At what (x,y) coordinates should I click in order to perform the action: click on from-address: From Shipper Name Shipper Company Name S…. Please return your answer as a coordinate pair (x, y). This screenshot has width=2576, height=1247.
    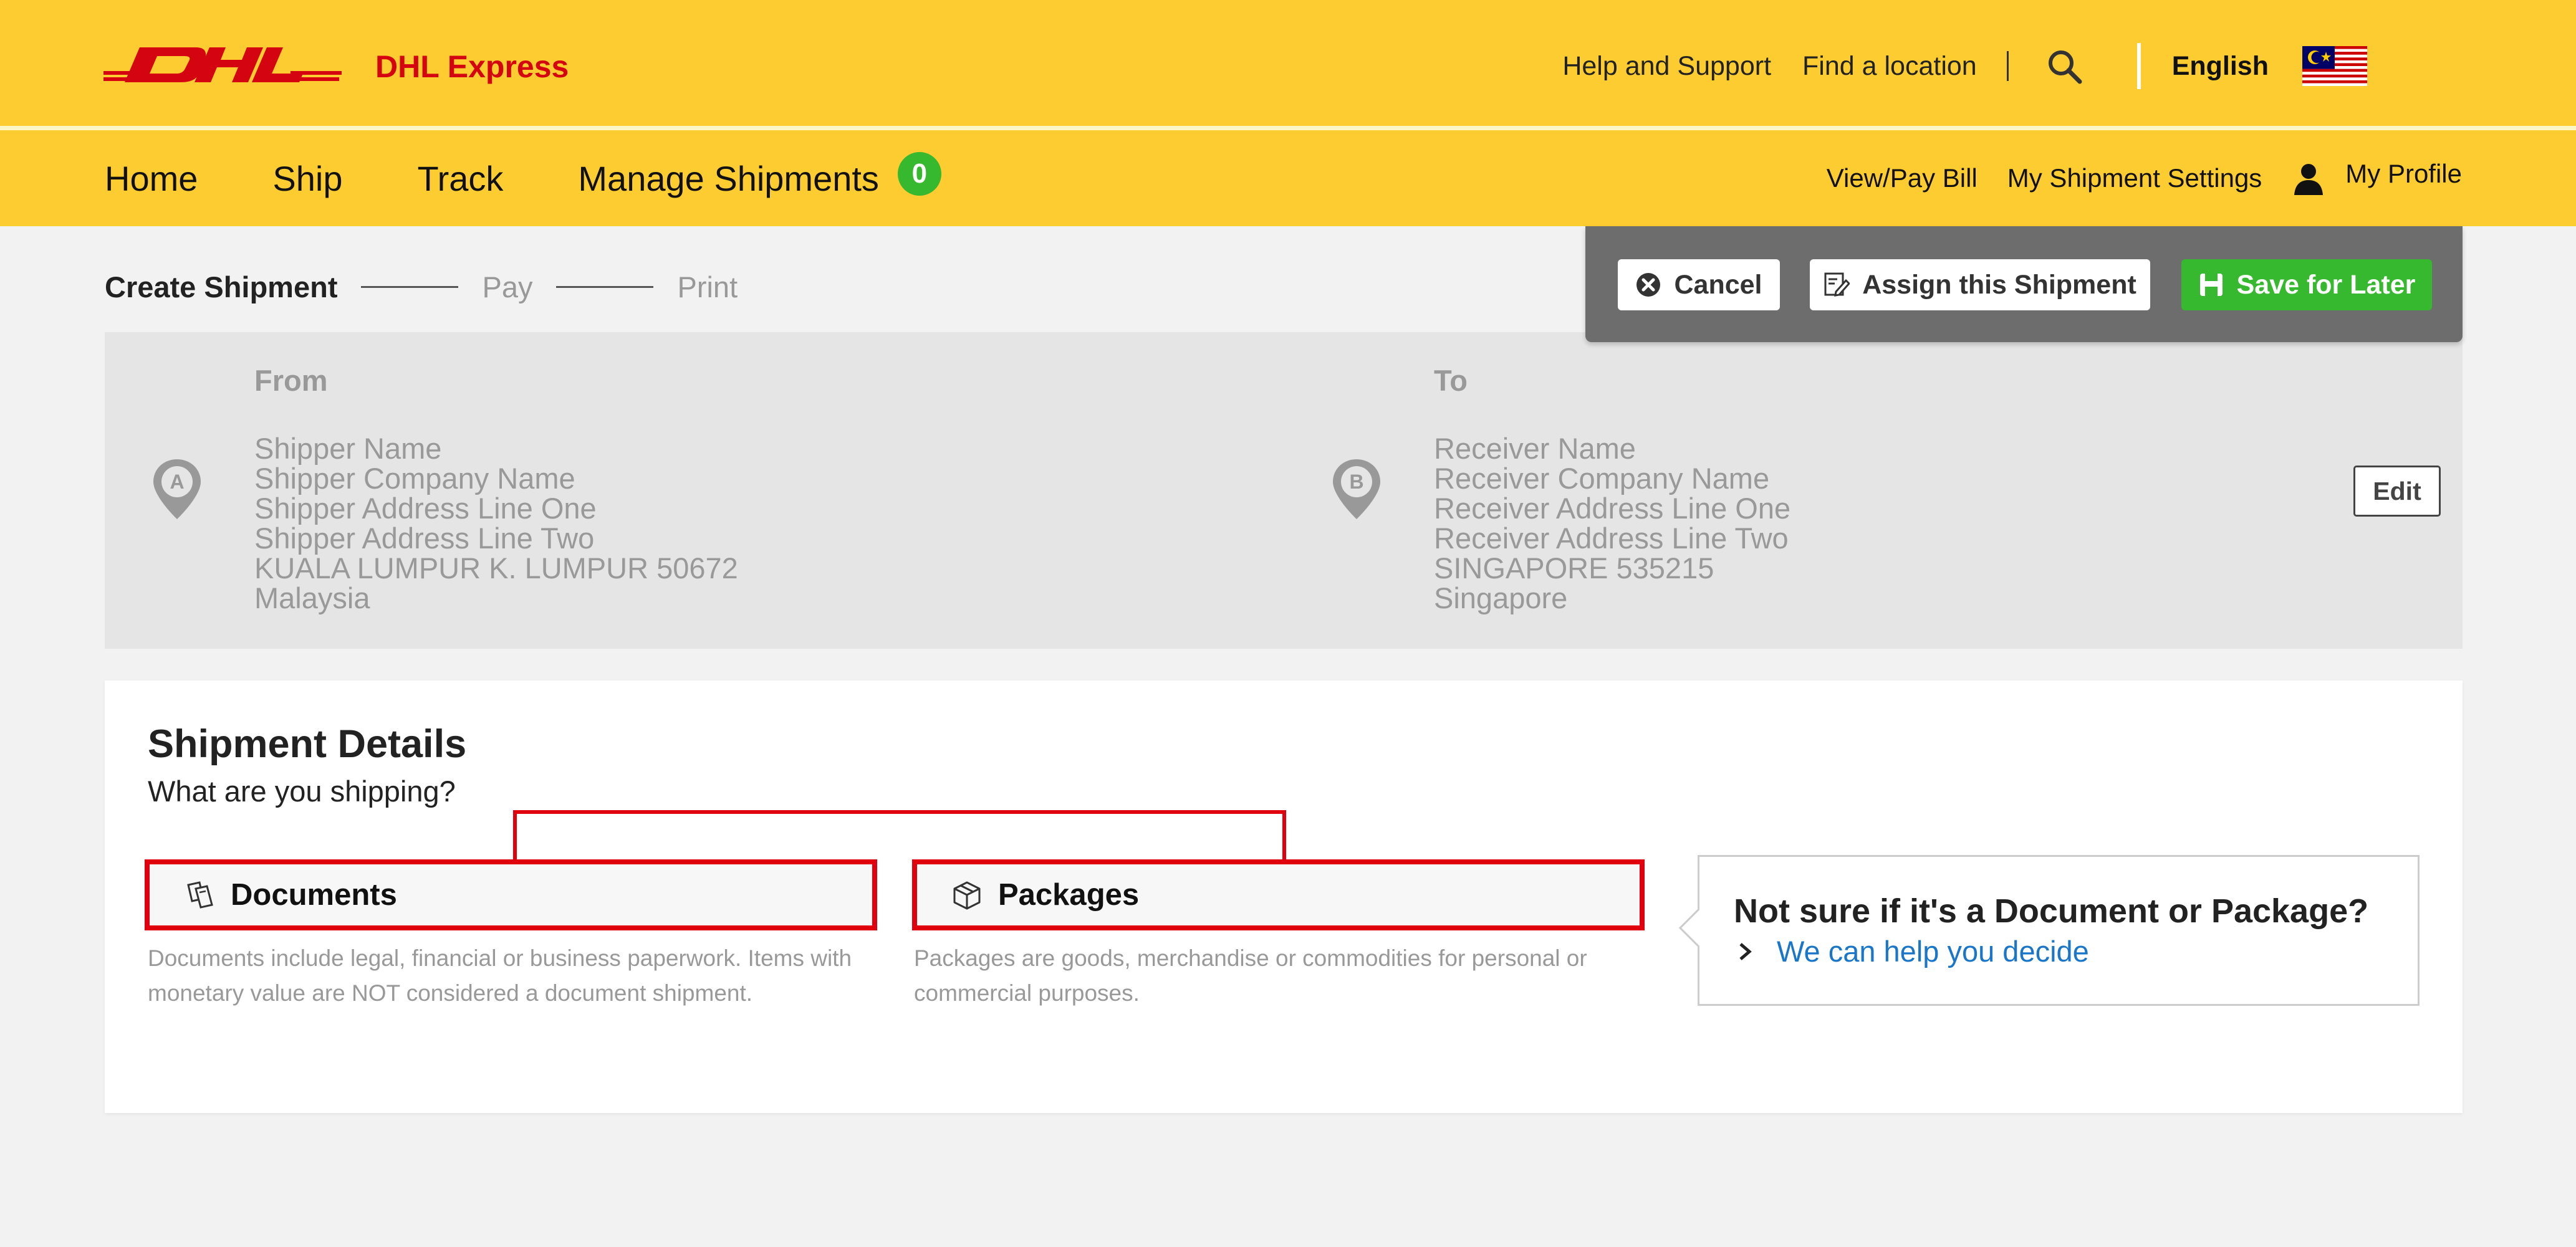
    Looking at the image, I should click on (496, 488).